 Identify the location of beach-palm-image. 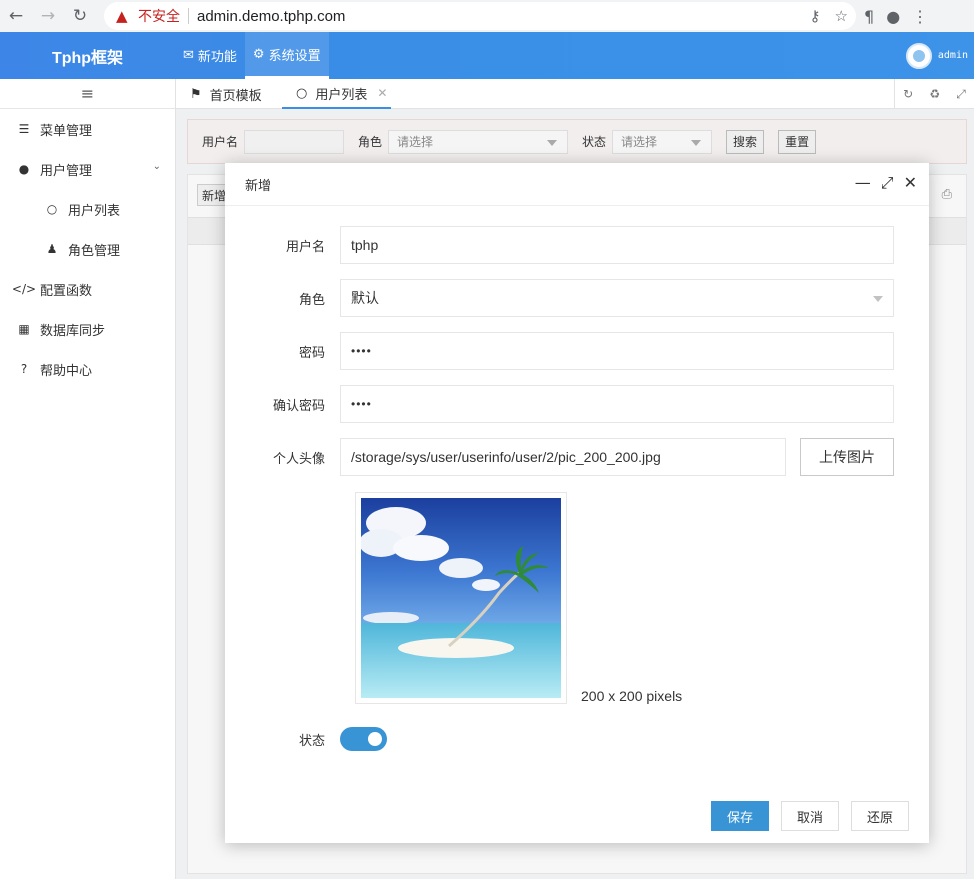
(460, 598).